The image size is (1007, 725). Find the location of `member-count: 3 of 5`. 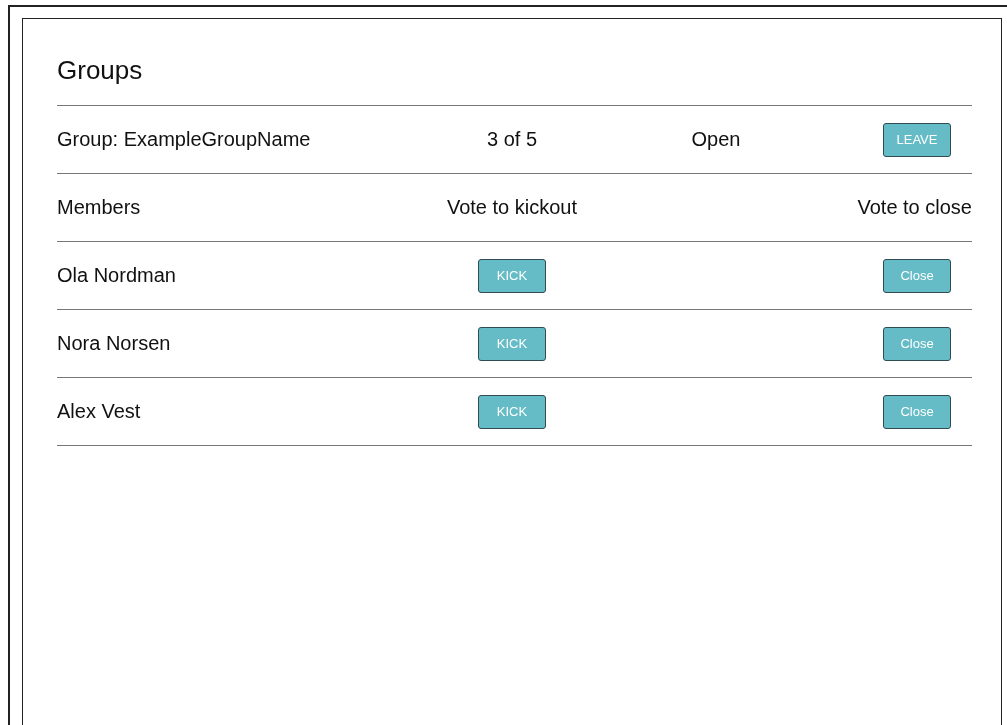

member-count: 3 of 5 is located at coordinates (511, 139).